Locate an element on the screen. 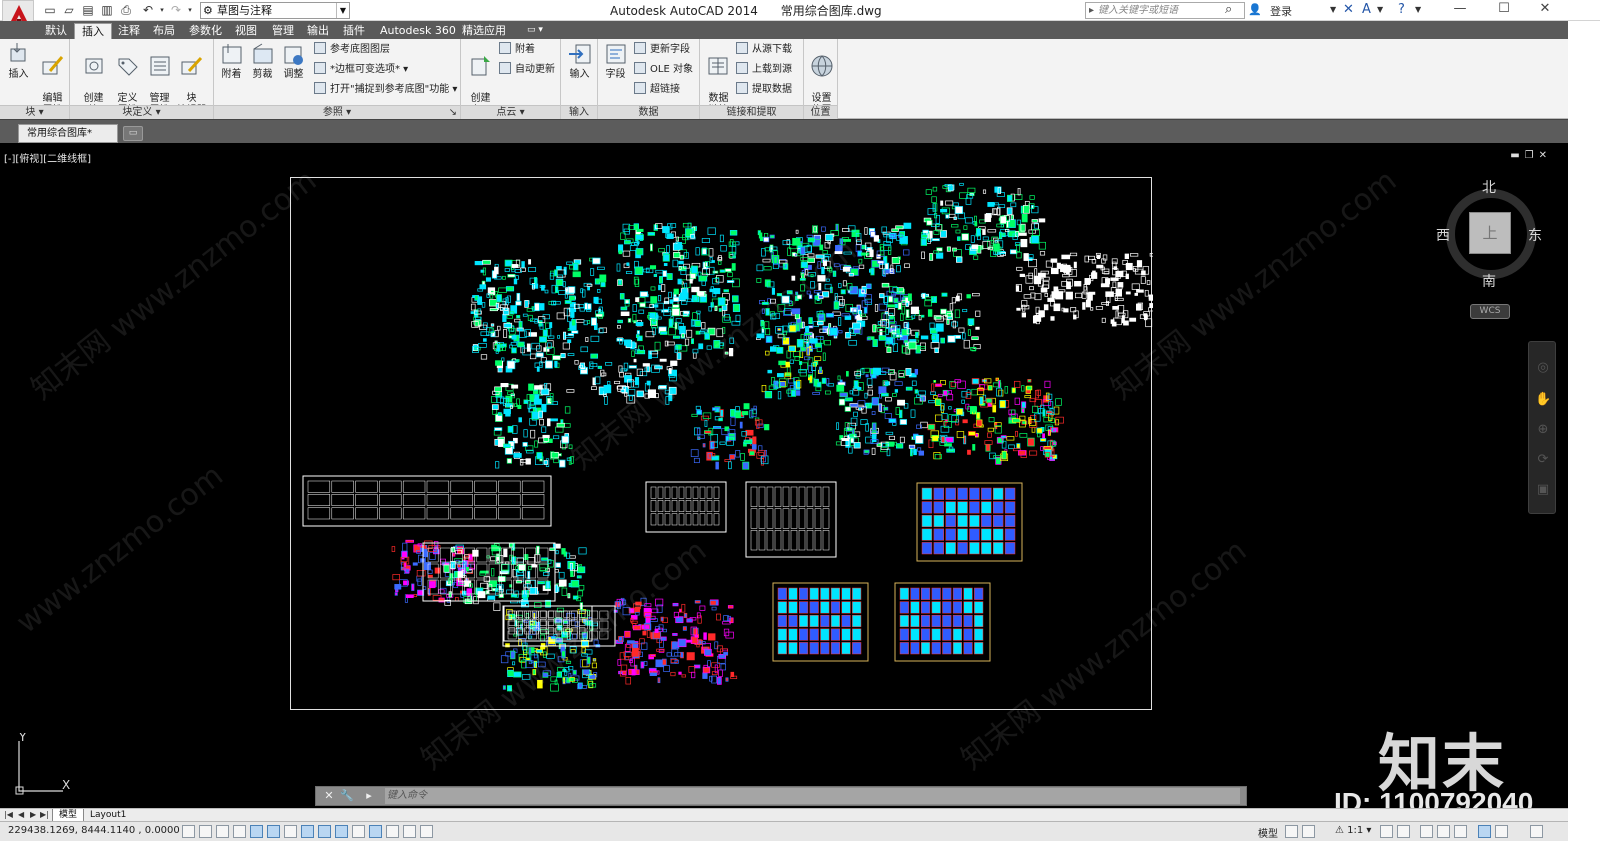  redo-dropdown-icon: ▾ is located at coordinates (190, 10).